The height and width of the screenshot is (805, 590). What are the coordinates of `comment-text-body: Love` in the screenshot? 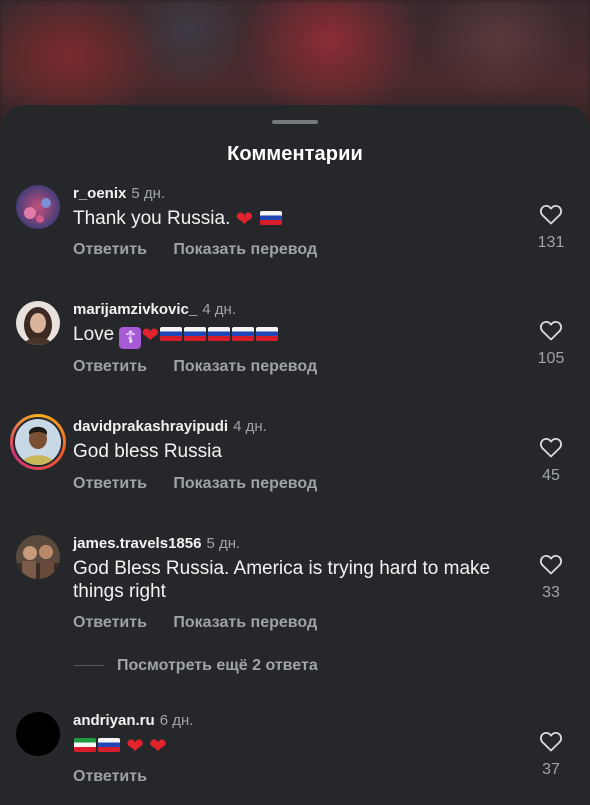 It's located at (94, 334).